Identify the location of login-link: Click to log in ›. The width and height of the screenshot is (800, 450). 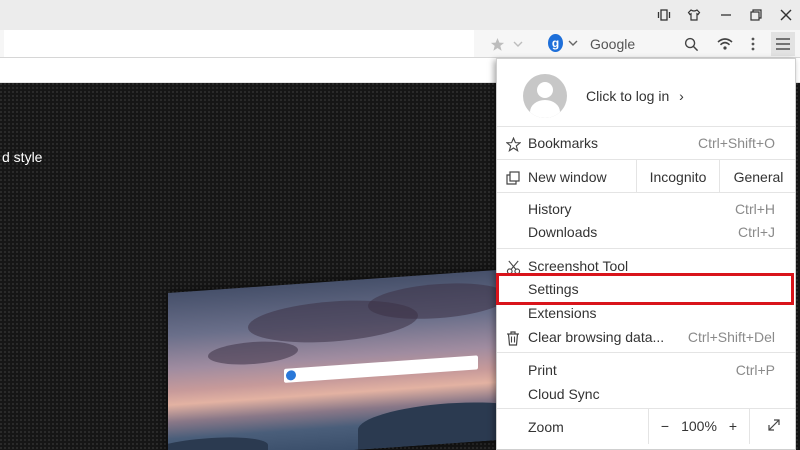
(635, 96).